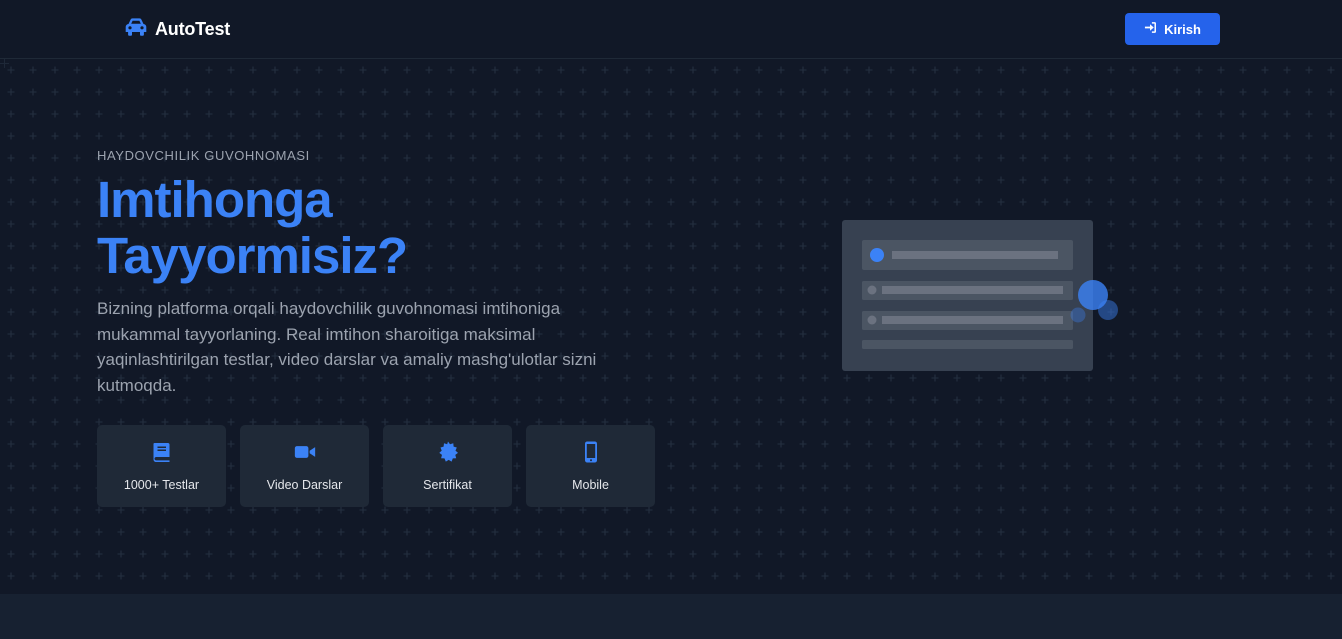 This screenshot has height=639, width=1342. What do you see at coordinates (162, 454) in the screenshot?
I see `book-icon` at bounding box center [162, 454].